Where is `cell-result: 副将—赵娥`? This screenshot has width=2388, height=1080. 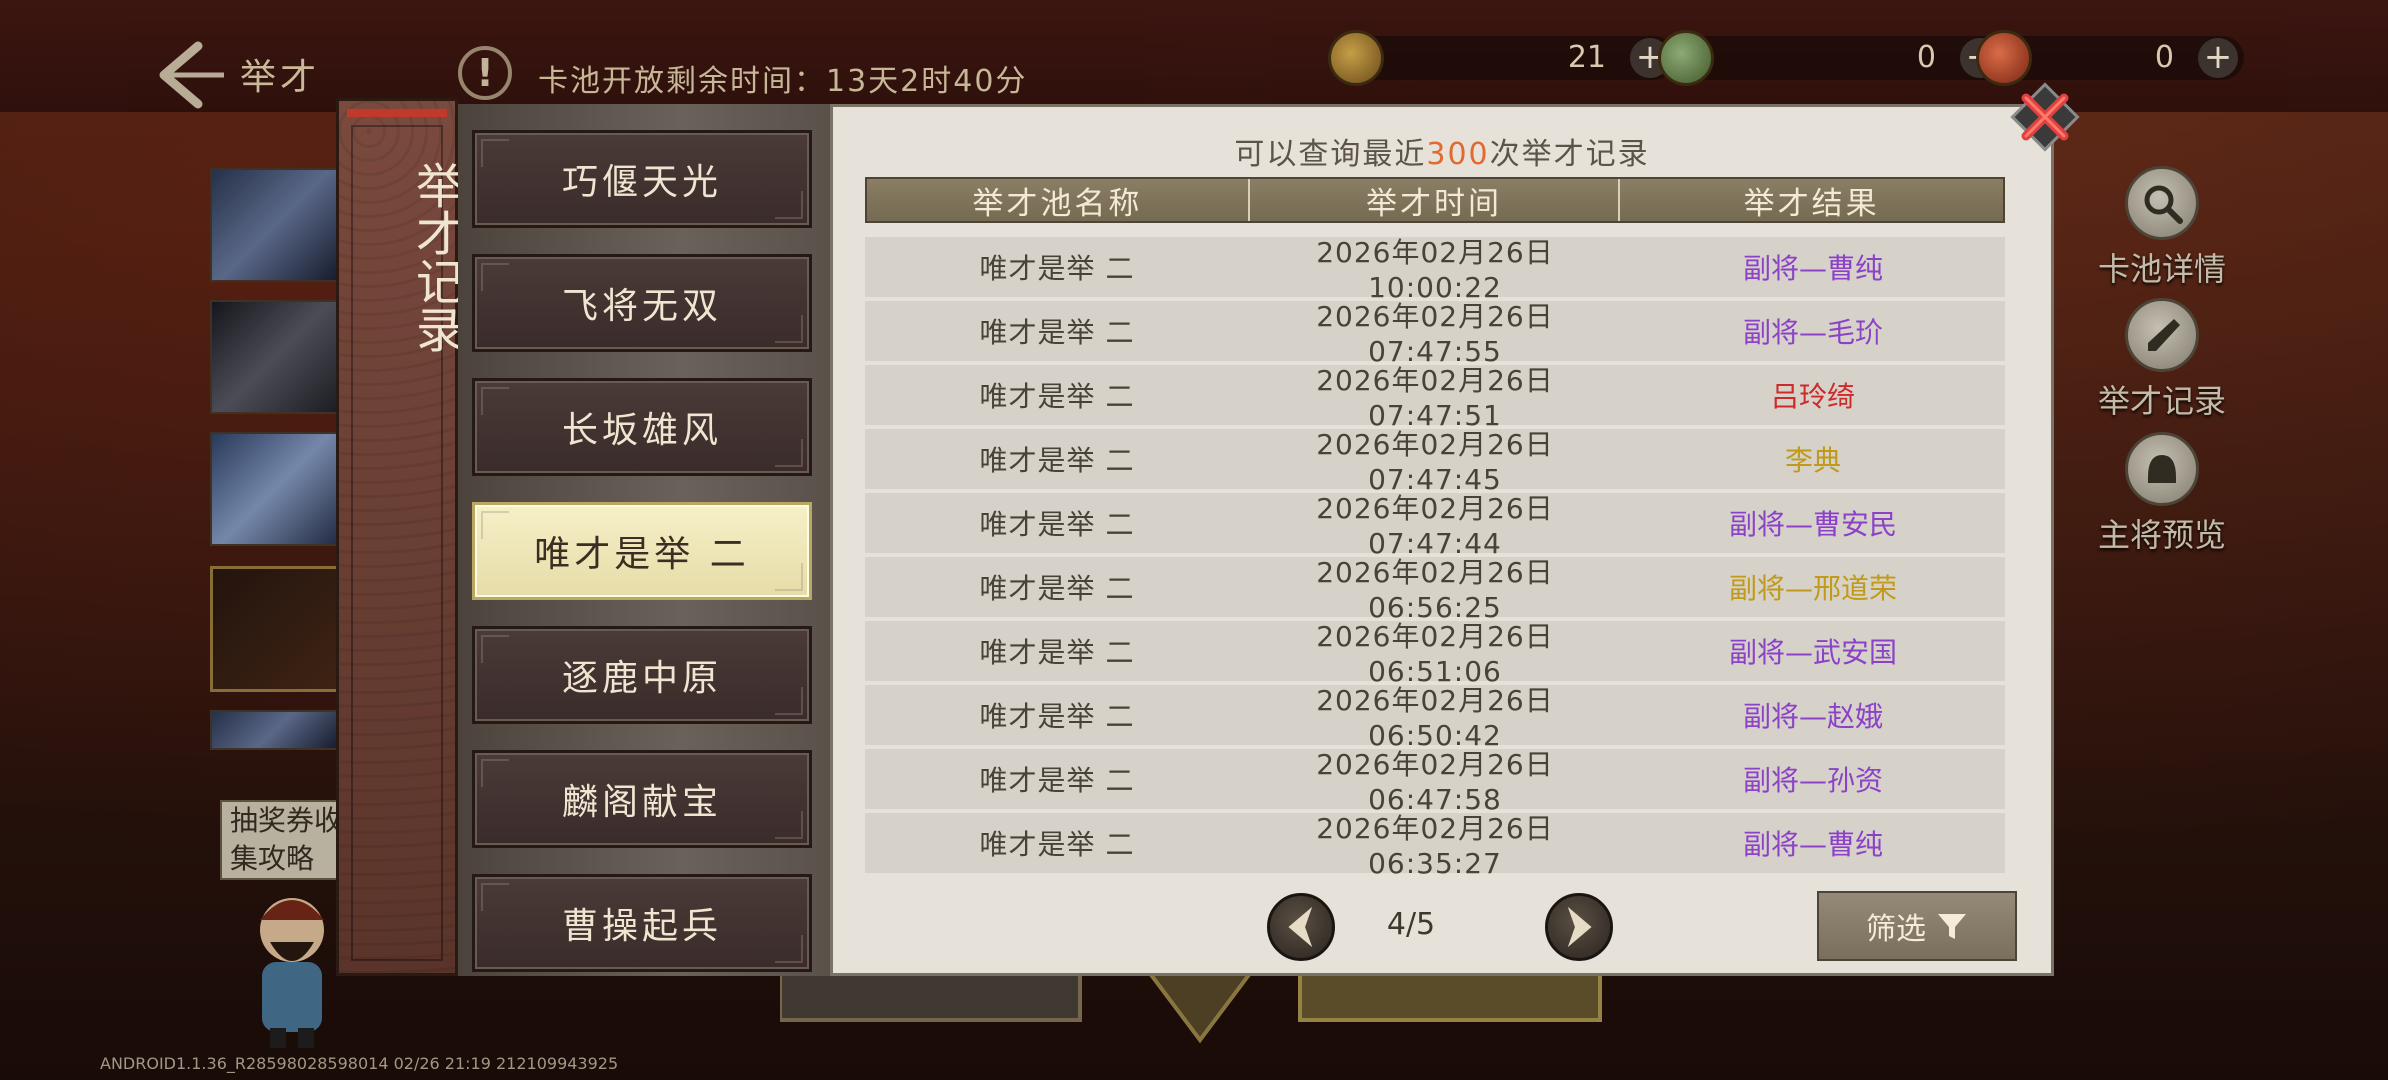 cell-result: 副将—赵娥 is located at coordinates (1812, 716).